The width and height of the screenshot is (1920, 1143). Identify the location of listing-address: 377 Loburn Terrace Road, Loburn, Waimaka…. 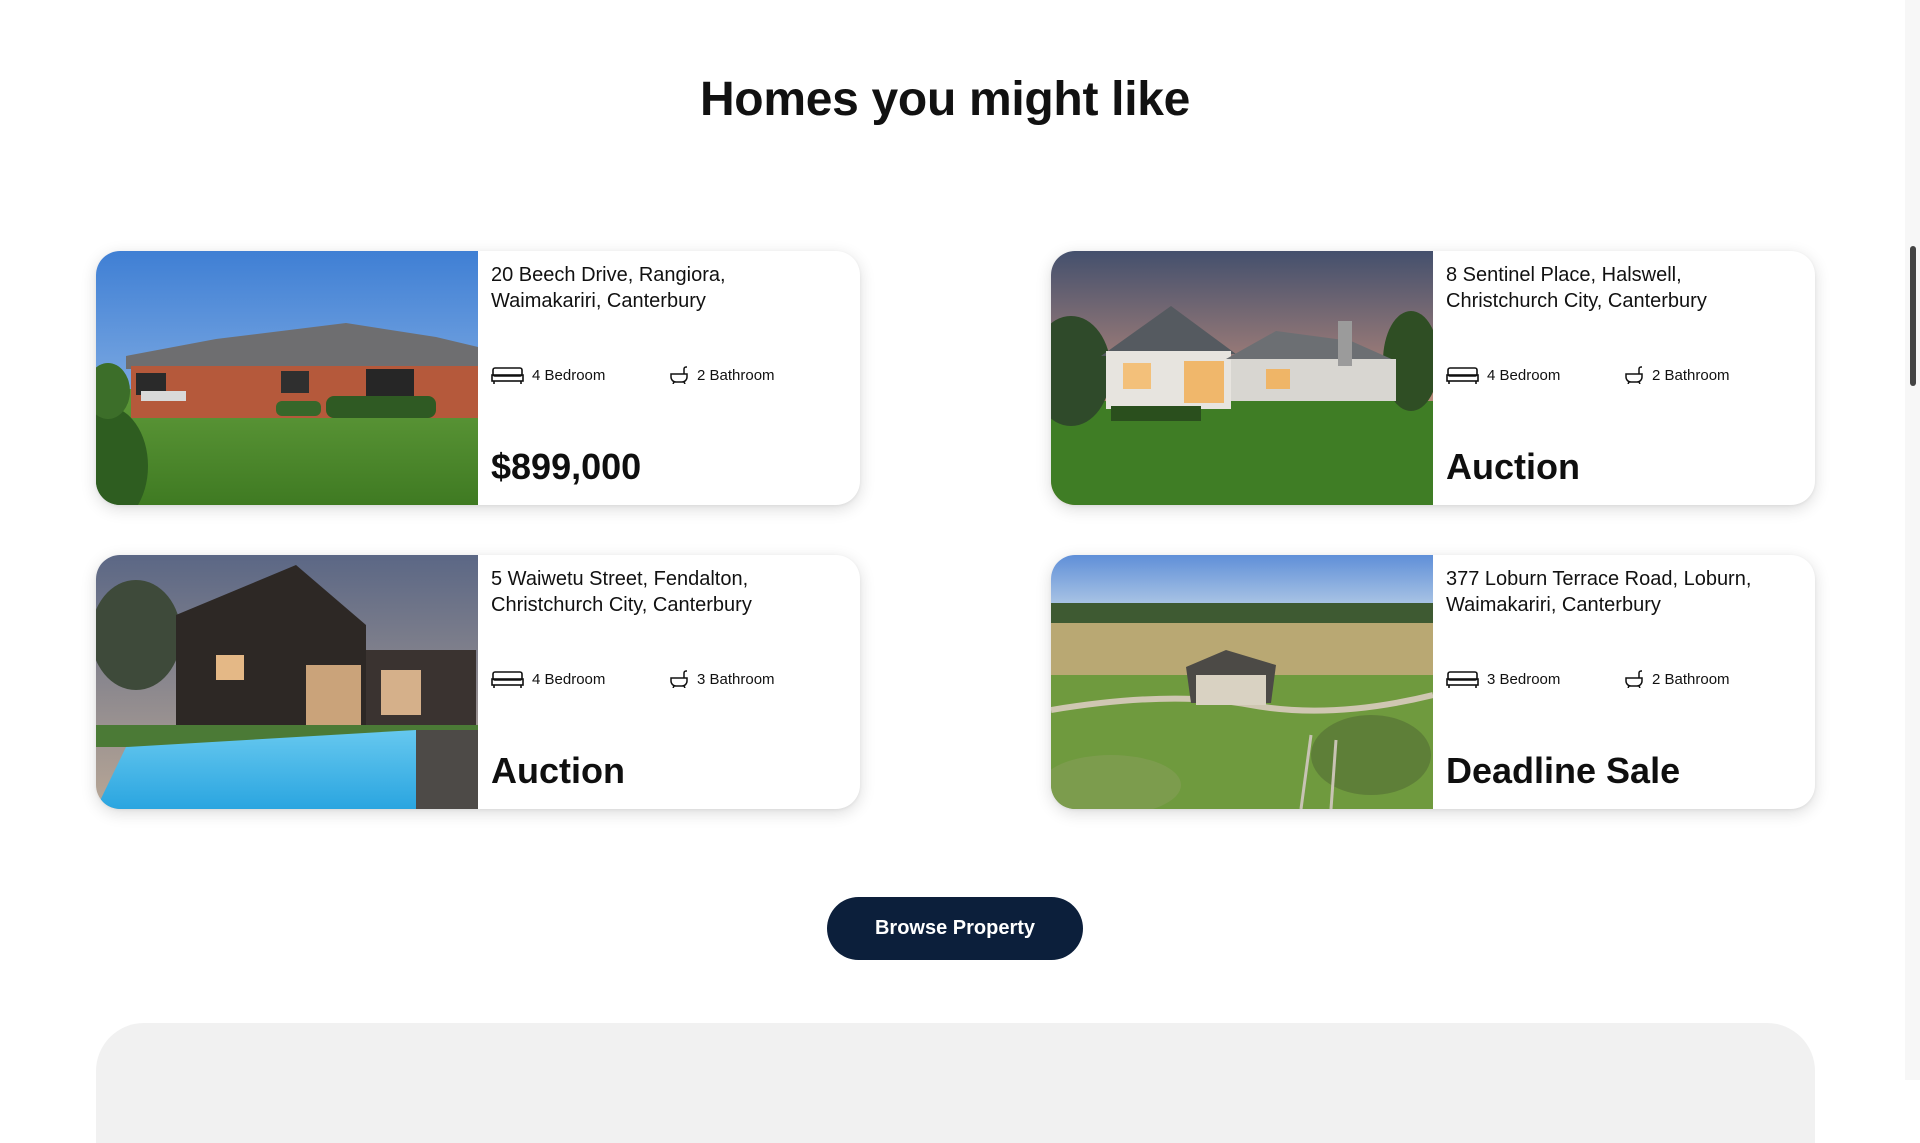
(1620, 592).